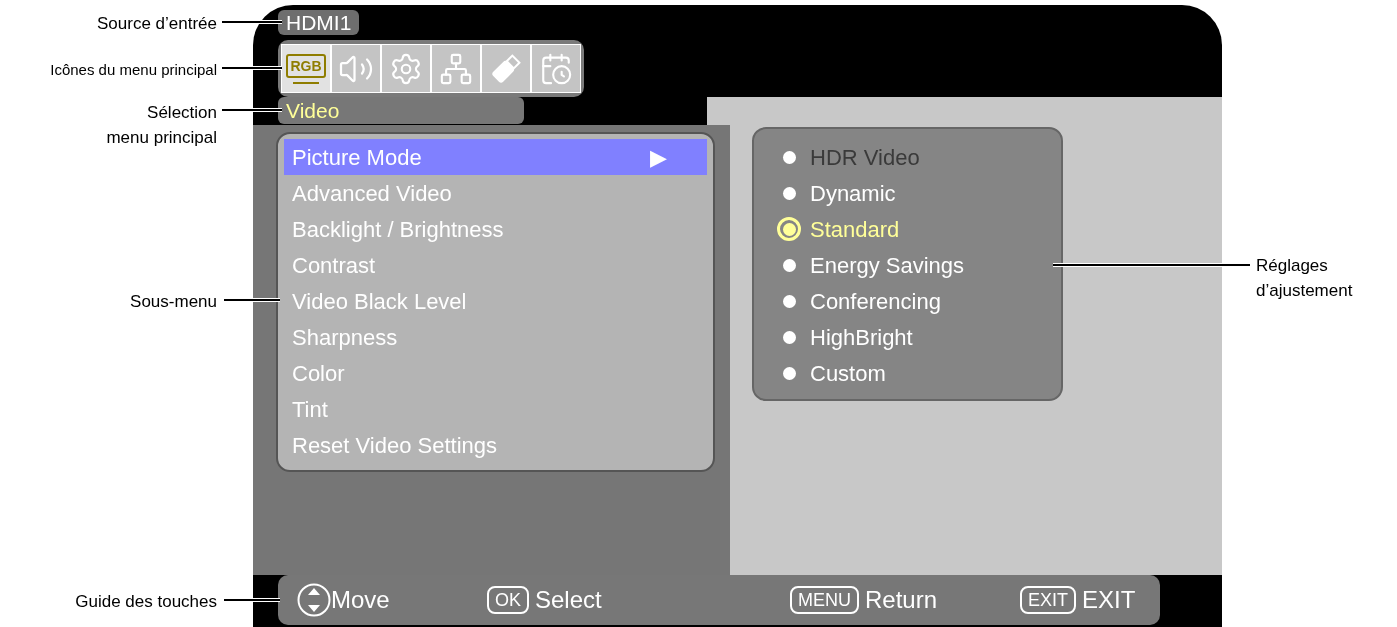 Image resolution: width=1397 pixels, height=627 pixels. Describe the element at coordinates (887, 265) in the screenshot. I see `option-label: Energy Savings` at that location.